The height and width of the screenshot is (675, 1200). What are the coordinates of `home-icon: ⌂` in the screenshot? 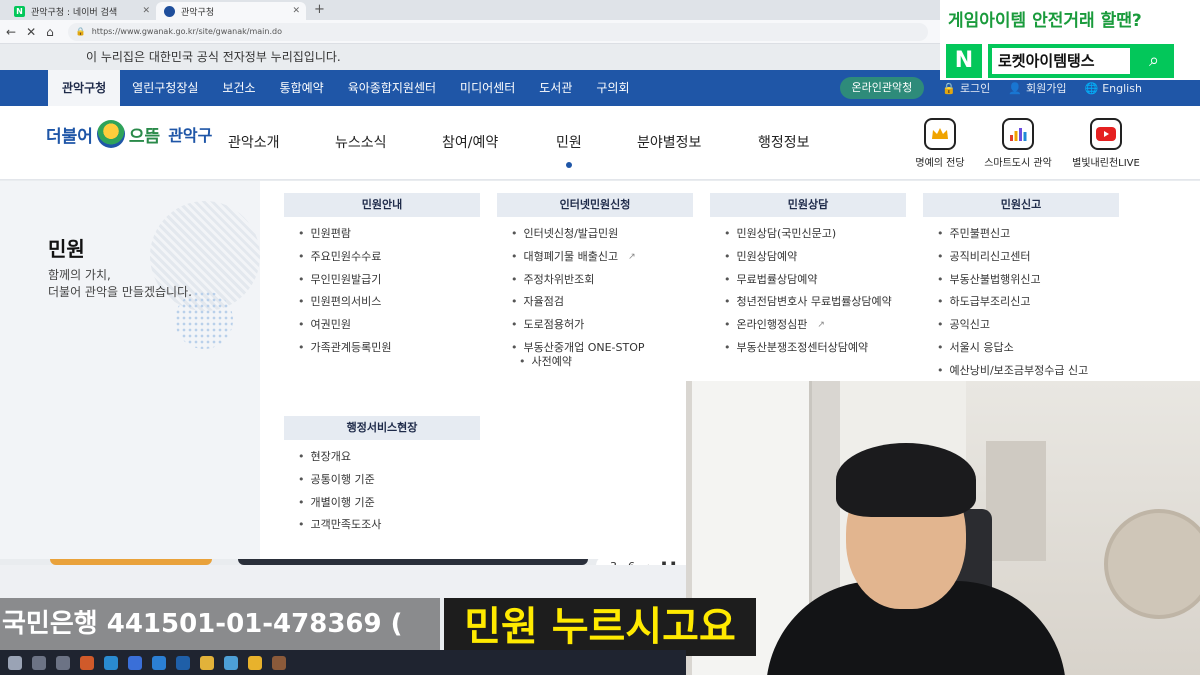 It's located at (50, 32).